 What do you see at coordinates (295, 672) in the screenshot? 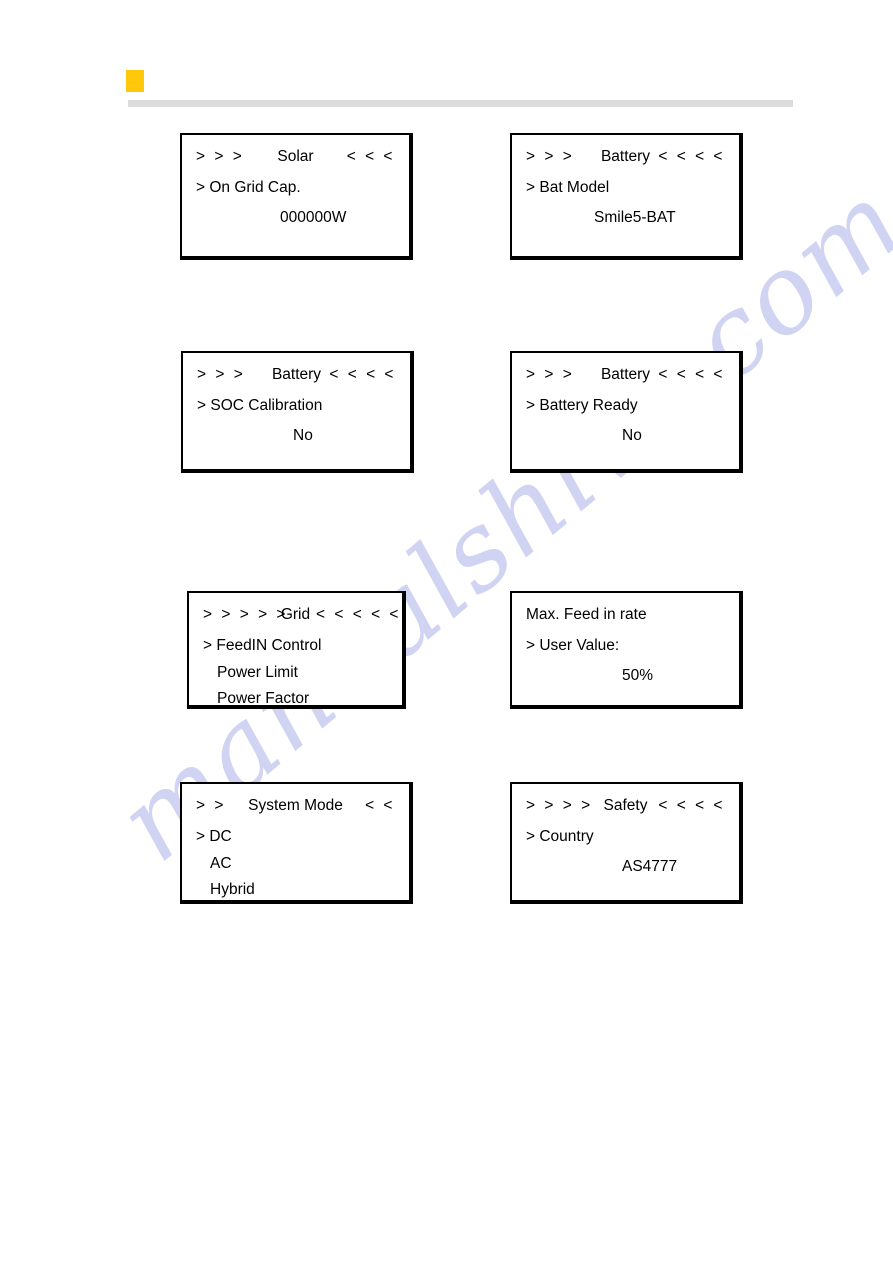
I see `menu-item-option: Power Limit` at bounding box center [295, 672].